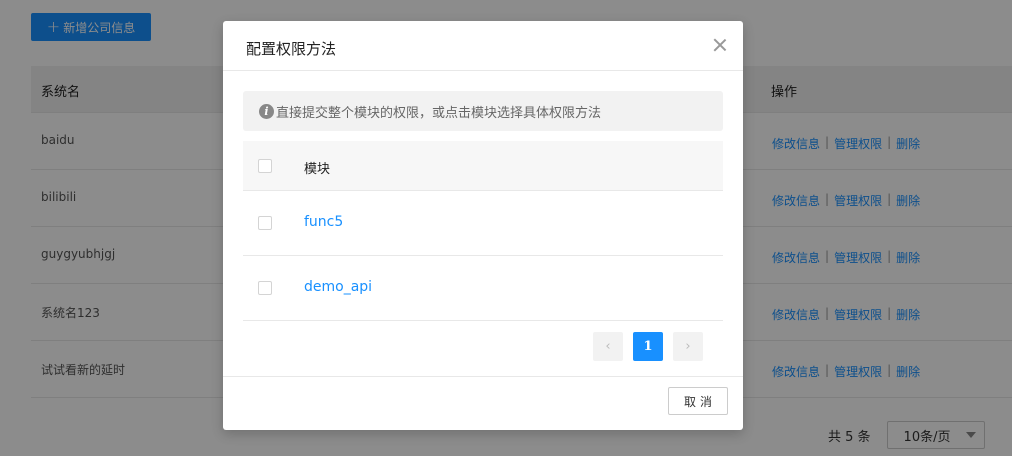 This screenshot has height=456, width=1012. I want to click on modal-title: 配置权限方法, so click(291, 49).